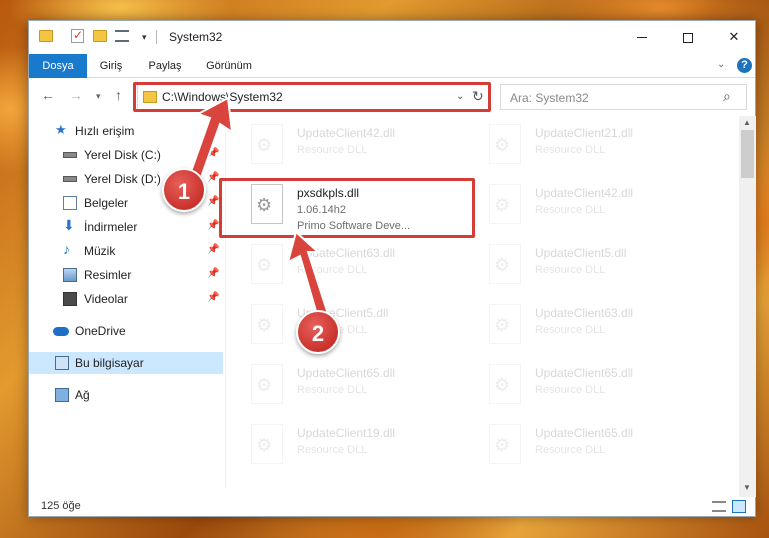 The height and width of the screenshot is (538, 769). I want to click on step-2-badge: 2, so click(318, 332).